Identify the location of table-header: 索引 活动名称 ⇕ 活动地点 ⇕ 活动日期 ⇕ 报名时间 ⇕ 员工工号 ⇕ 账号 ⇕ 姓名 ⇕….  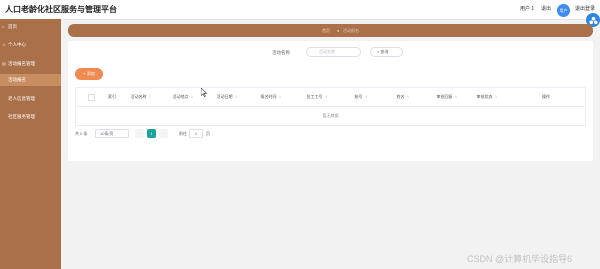
(330, 97).